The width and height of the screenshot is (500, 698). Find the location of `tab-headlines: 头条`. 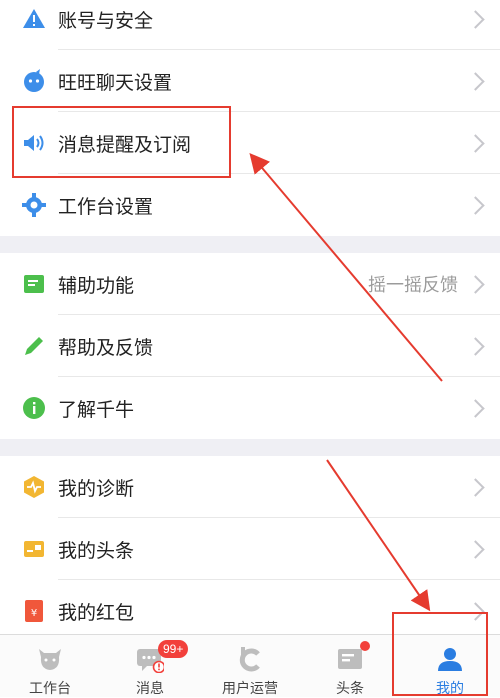

tab-headlines: 头条 is located at coordinates (350, 666).